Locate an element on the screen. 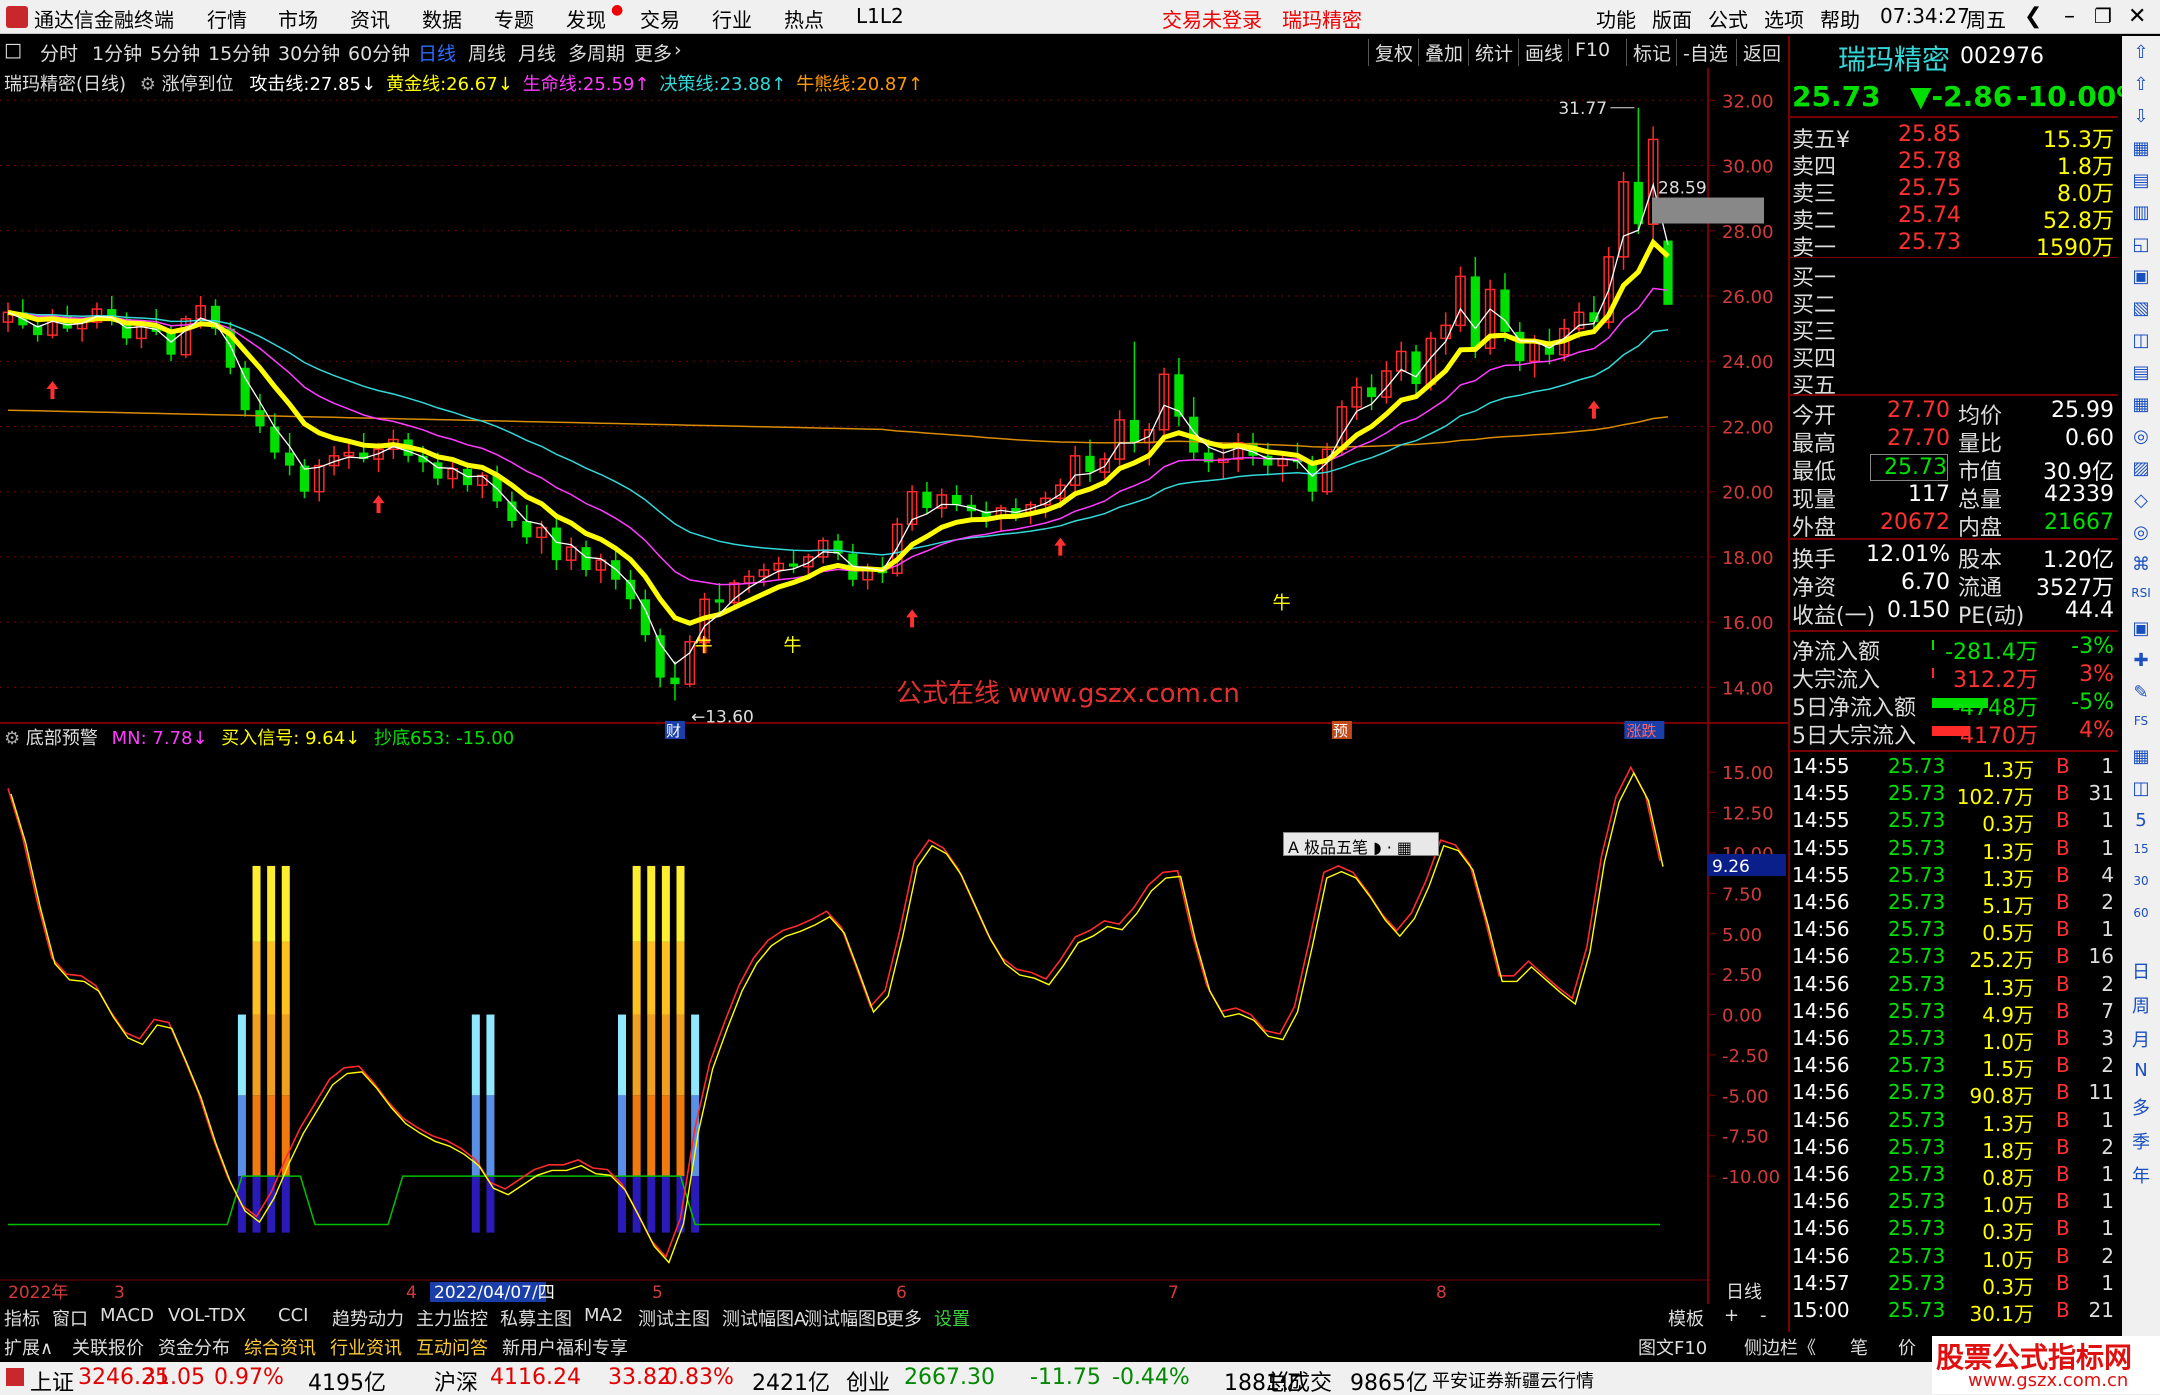 The width and height of the screenshot is (2160, 1395). ime-moon-icon: ◗ is located at coordinates (1377, 847).